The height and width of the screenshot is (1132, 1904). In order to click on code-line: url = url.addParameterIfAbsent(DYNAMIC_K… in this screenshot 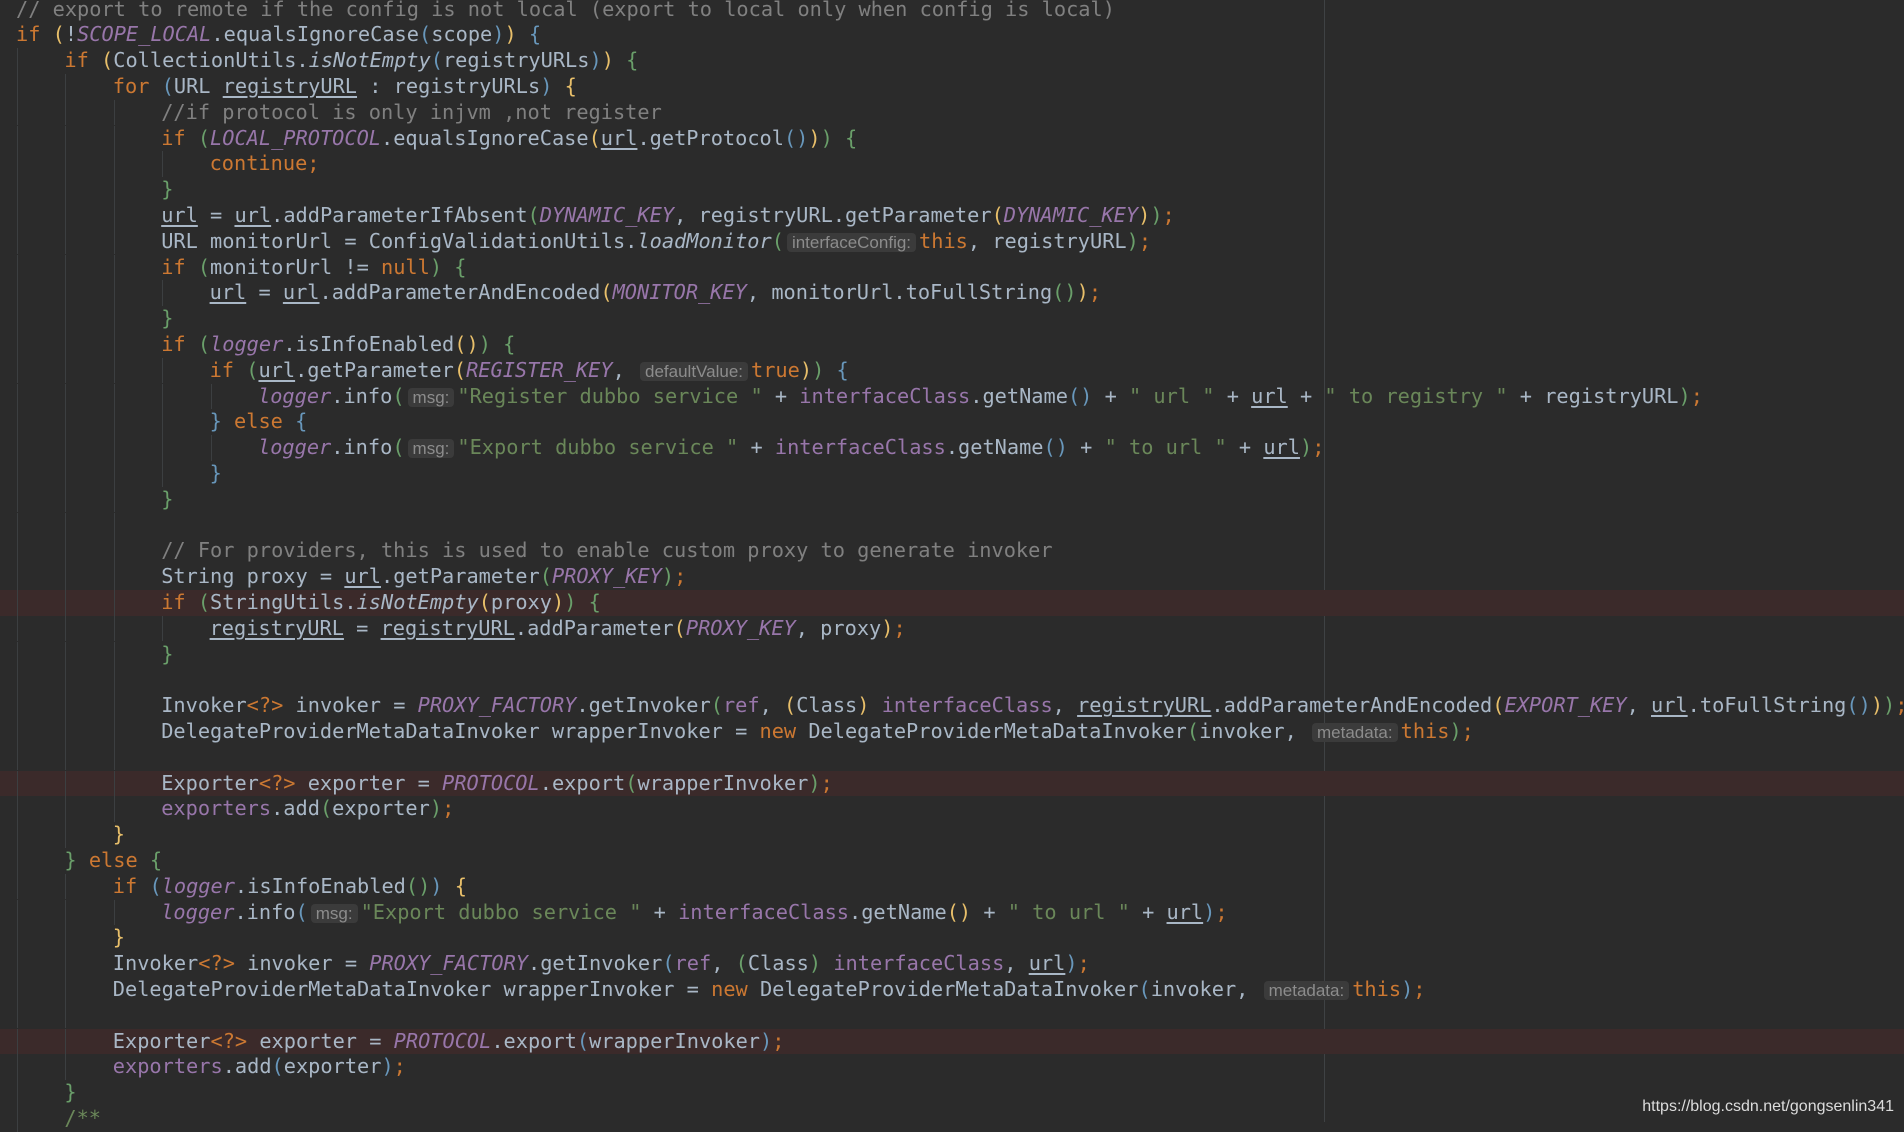, I will do `click(952, 215)`.